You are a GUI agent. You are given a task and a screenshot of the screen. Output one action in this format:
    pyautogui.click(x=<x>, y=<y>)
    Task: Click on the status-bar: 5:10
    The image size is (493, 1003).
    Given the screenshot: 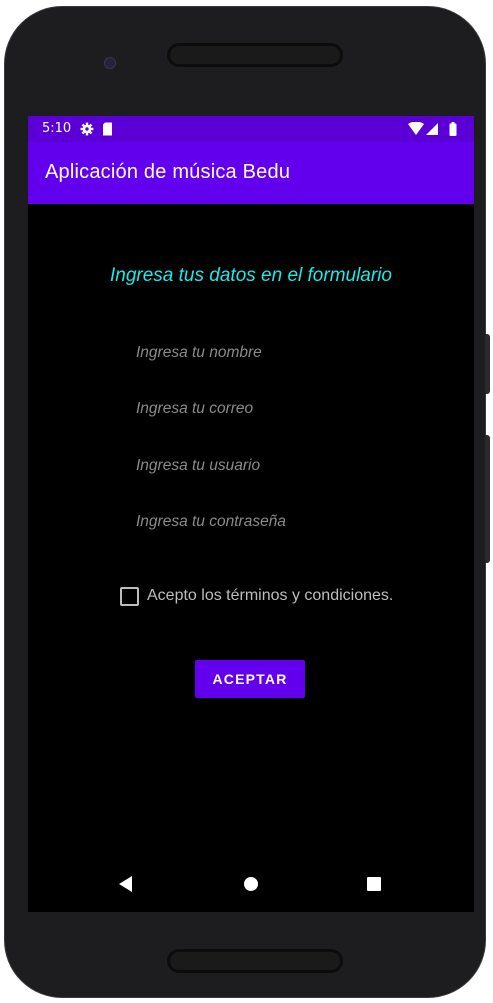 What is the action you would take?
    pyautogui.click(x=251, y=129)
    